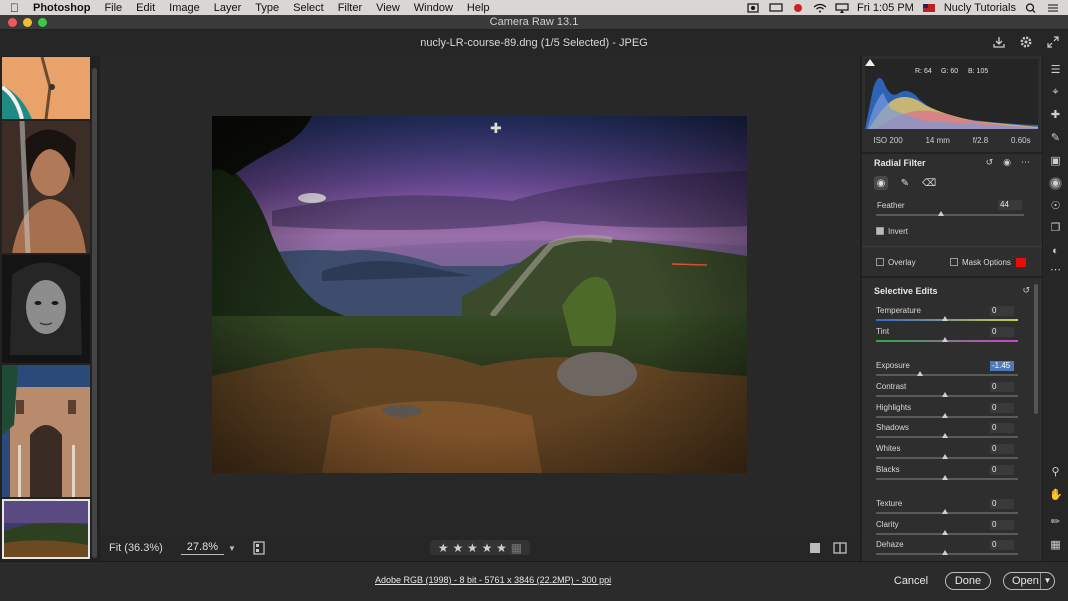 The image size is (1068, 601). Describe the element at coordinates (947, 375) in the screenshot. I see `exposure-slider` at that location.